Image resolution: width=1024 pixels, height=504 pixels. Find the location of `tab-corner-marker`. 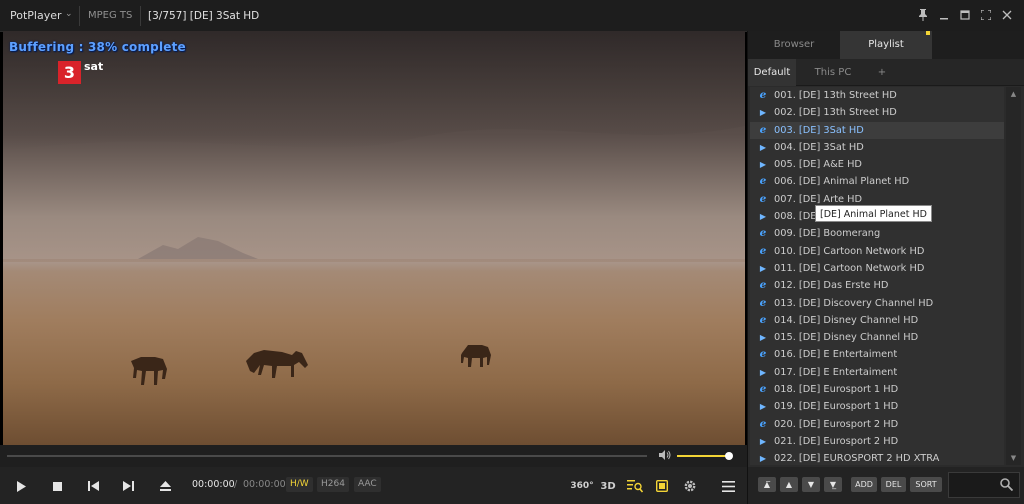

tab-corner-marker is located at coordinates (928, 33).